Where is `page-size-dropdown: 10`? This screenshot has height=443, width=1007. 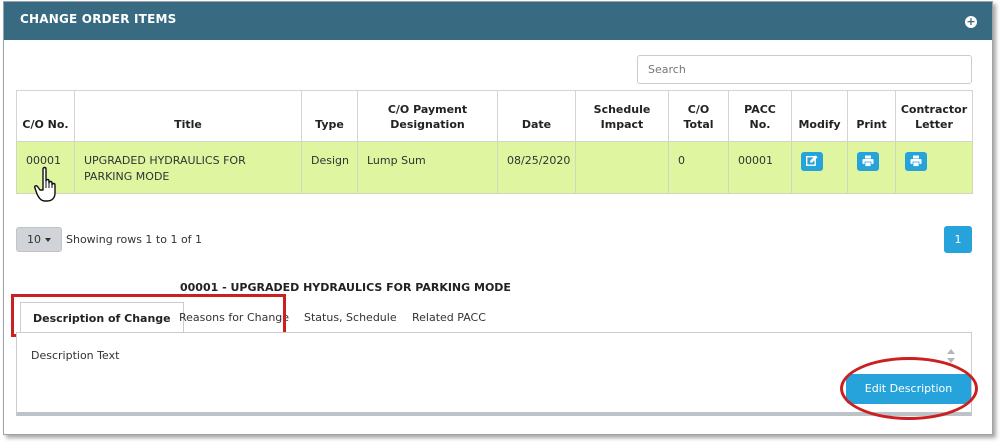 page-size-dropdown: 10 is located at coordinates (39, 239).